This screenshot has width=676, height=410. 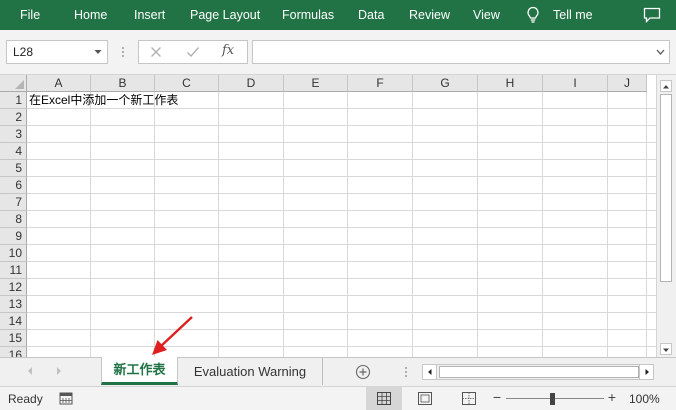 What do you see at coordinates (13, 117) in the screenshot?
I see `row-header-2: 2` at bounding box center [13, 117].